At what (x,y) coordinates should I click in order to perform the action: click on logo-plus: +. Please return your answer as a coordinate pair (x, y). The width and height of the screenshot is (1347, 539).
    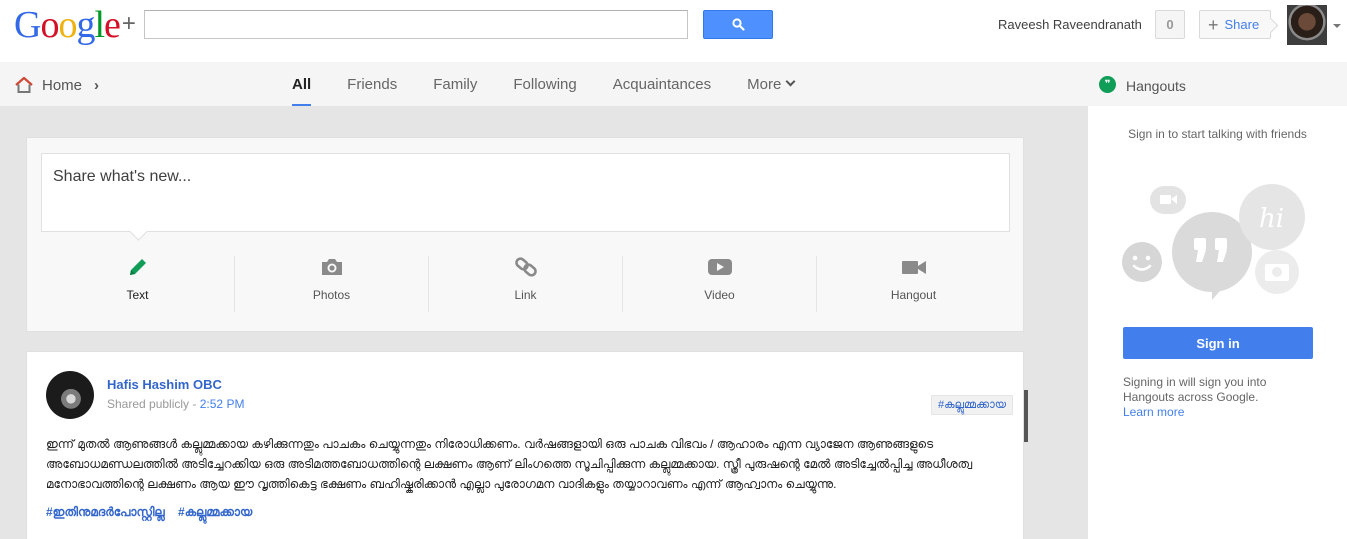
    Looking at the image, I should click on (128, 23).